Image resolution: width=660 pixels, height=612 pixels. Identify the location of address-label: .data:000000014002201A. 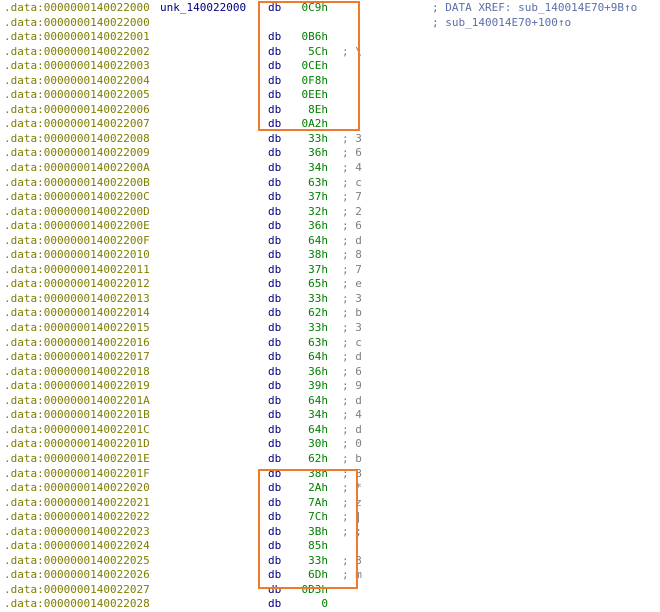
(77, 400).